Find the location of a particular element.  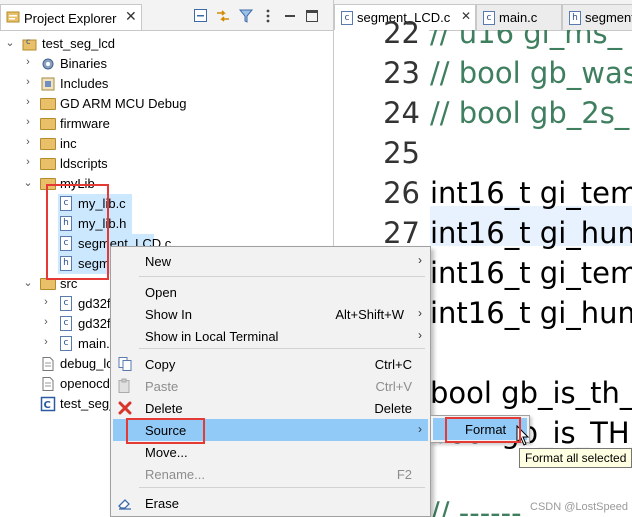

tree-item: › ldscripts is located at coordinates (166, 164).